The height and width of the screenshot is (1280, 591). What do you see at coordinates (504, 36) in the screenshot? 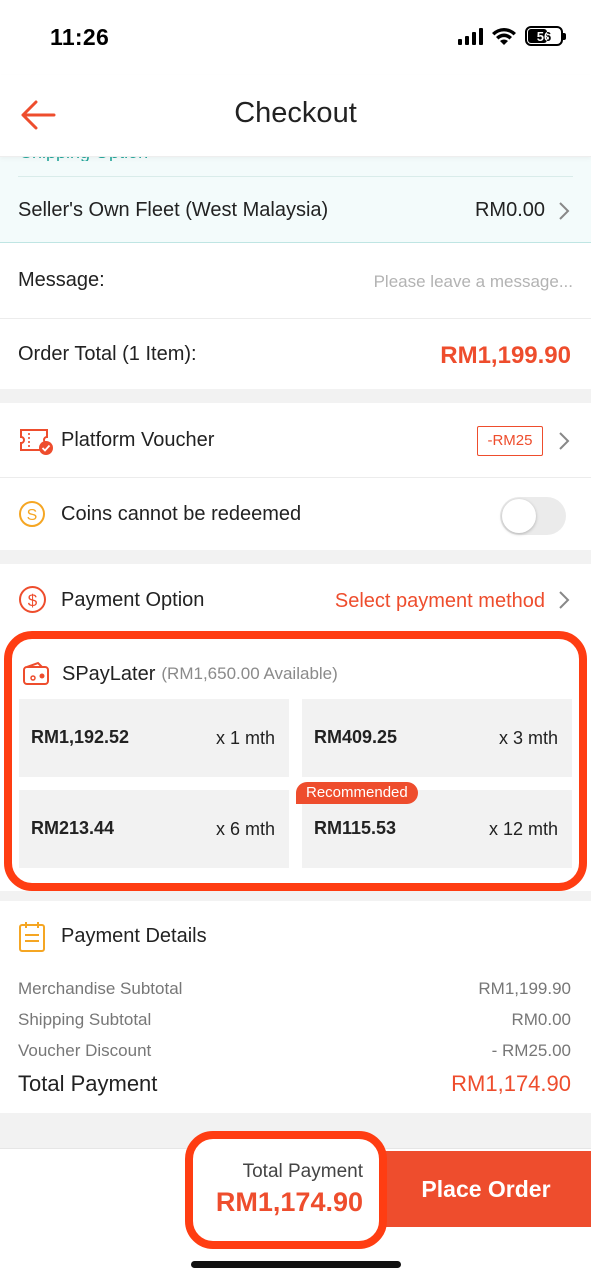
I see `wifi-icon` at bounding box center [504, 36].